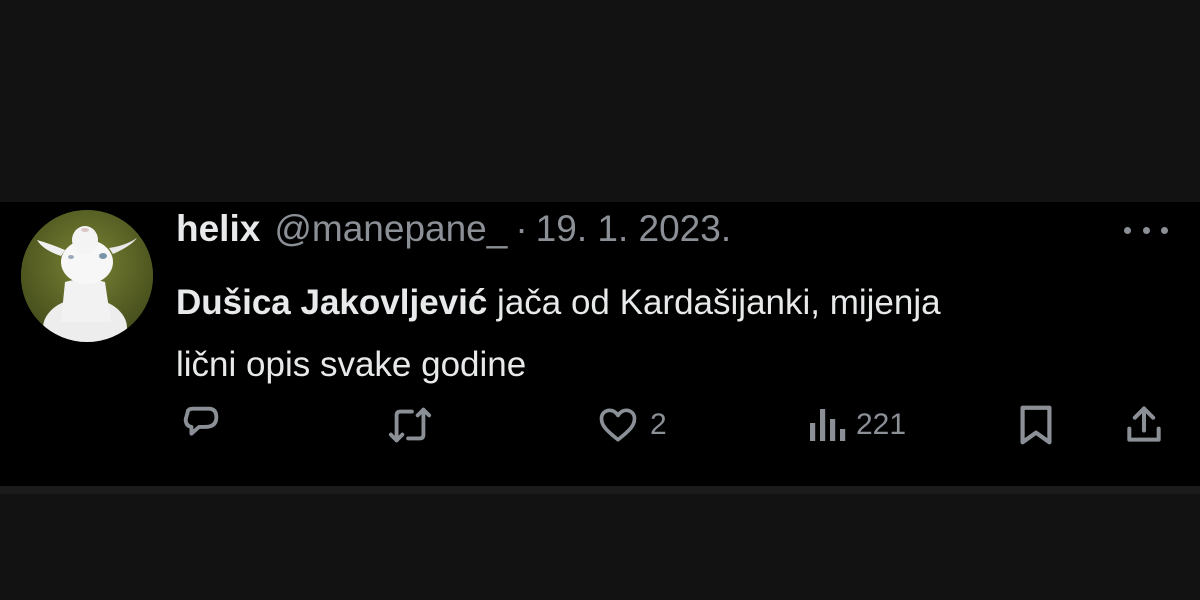 The image size is (1200, 600). What do you see at coordinates (218, 229) in the screenshot?
I see `author-display-name: helix` at bounding box center [218, 229].